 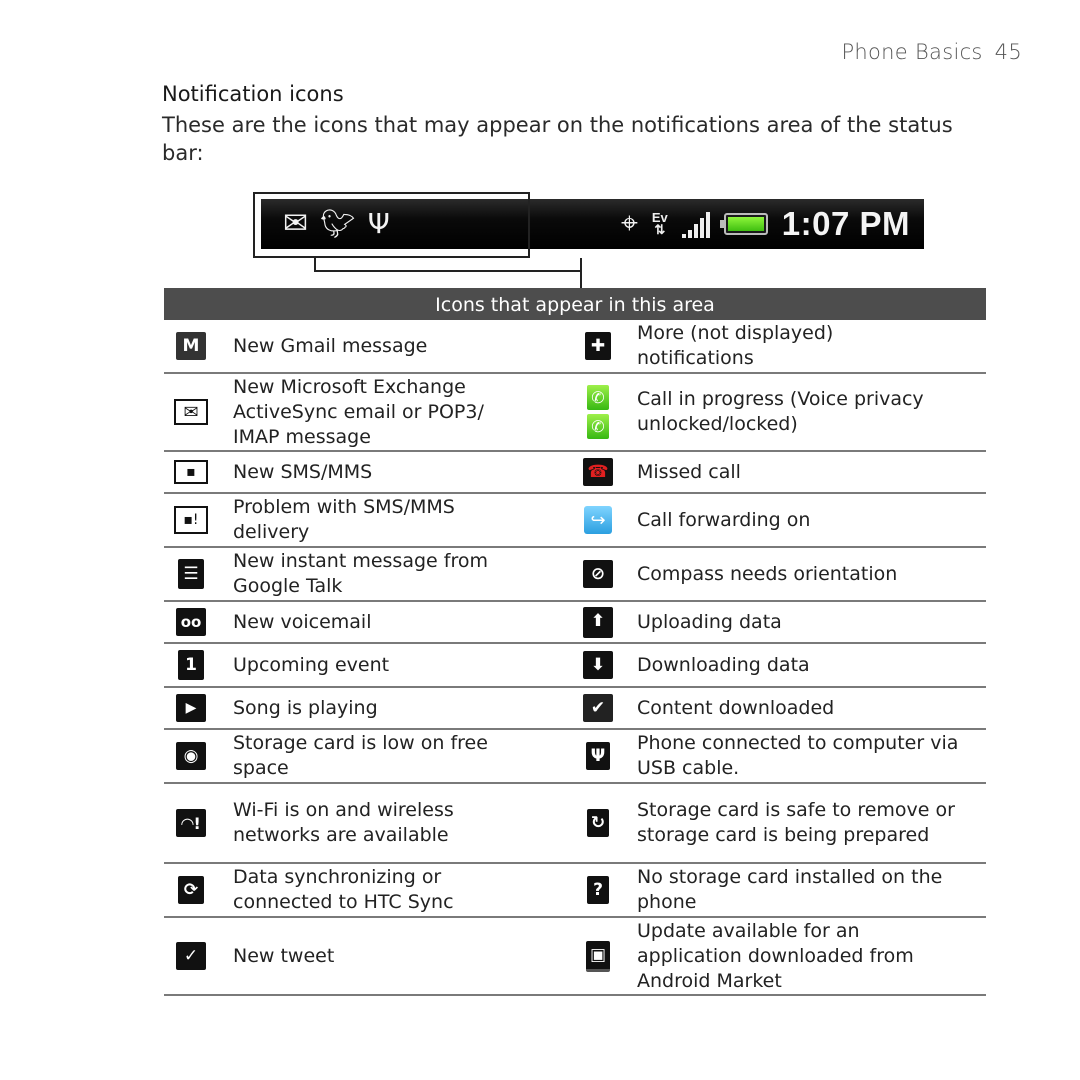 What do you see at coordinates (253, 94) in the screenshot?
I see `section-title: Notification icons` at bounding box center [253, 94].